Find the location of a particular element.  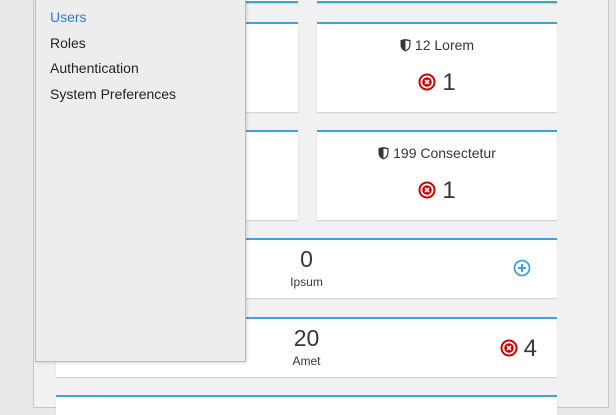

status-card-lorem: 12 Lorem 1 is located at coordinates (437, 67).